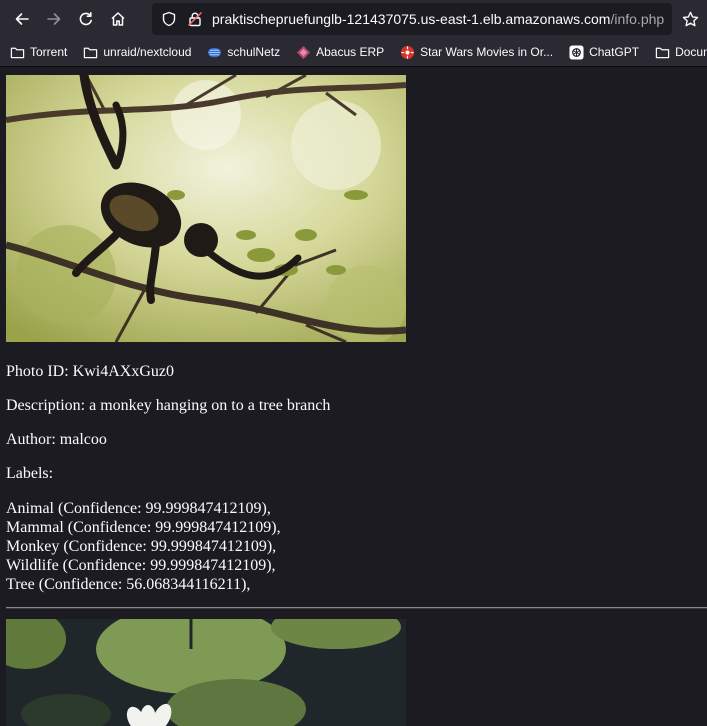 The image size is (707, 726). I want to click on bookmark-documentde: DocumentDe, so click(676, 52).